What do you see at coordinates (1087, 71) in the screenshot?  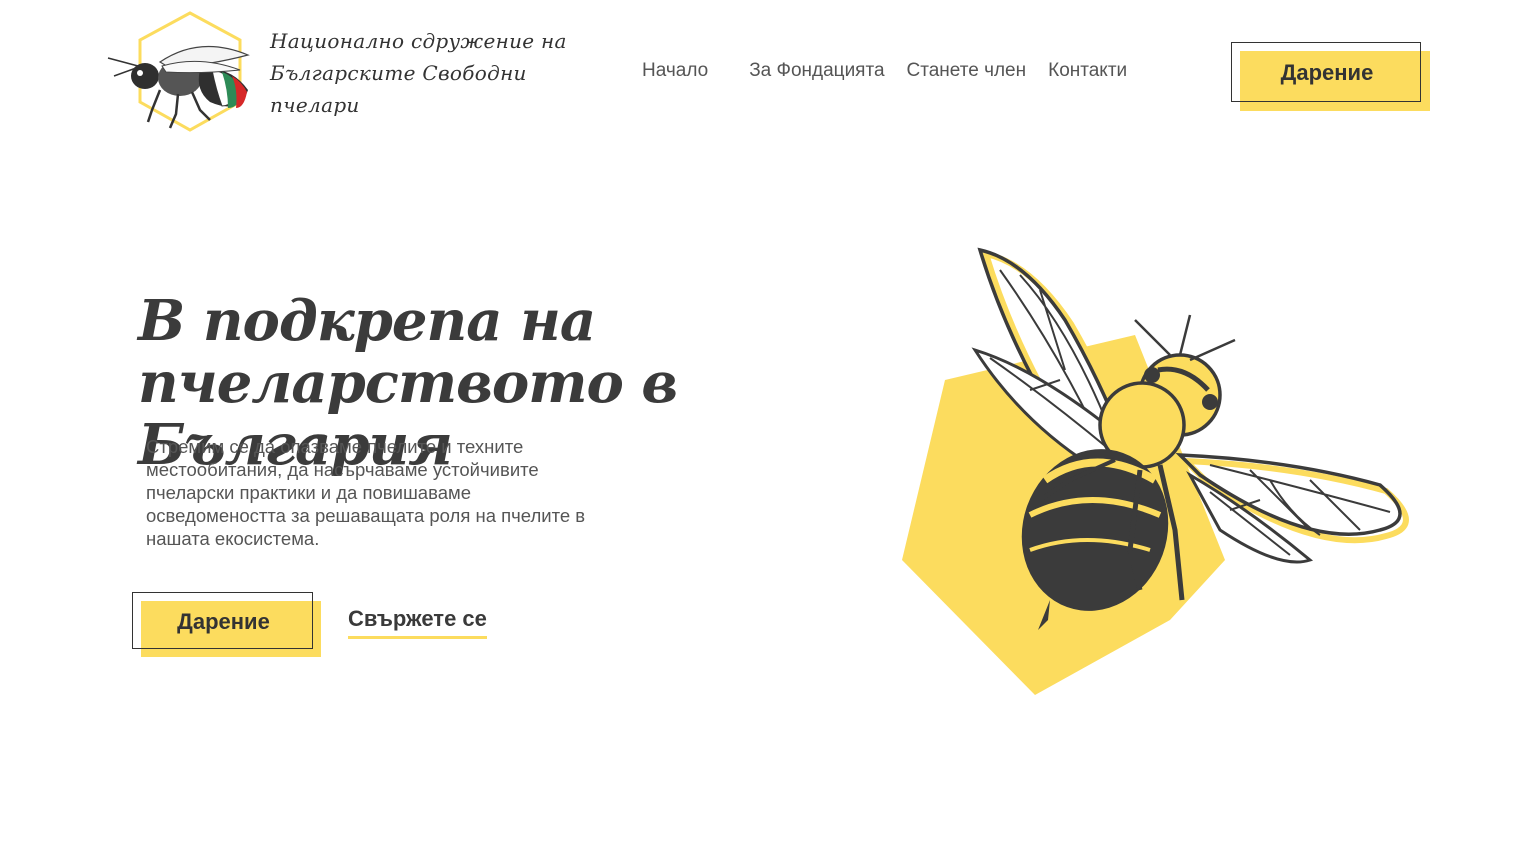 I see `nav-item-contacts: Контакти` at bounding box center [1087, 71].